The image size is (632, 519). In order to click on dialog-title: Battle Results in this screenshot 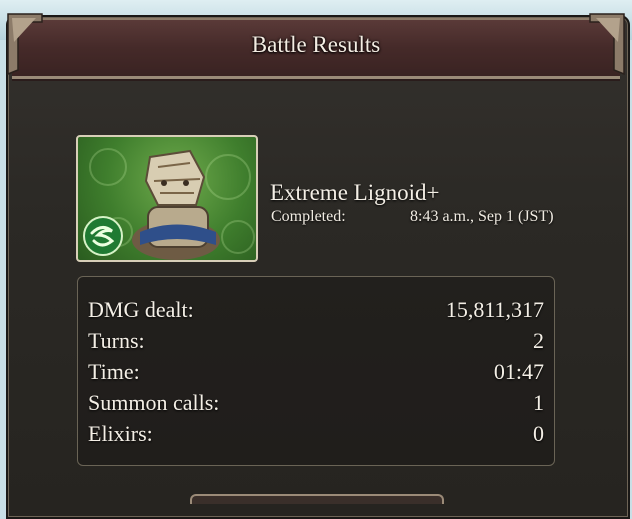, I will do `click(316, 44)`.